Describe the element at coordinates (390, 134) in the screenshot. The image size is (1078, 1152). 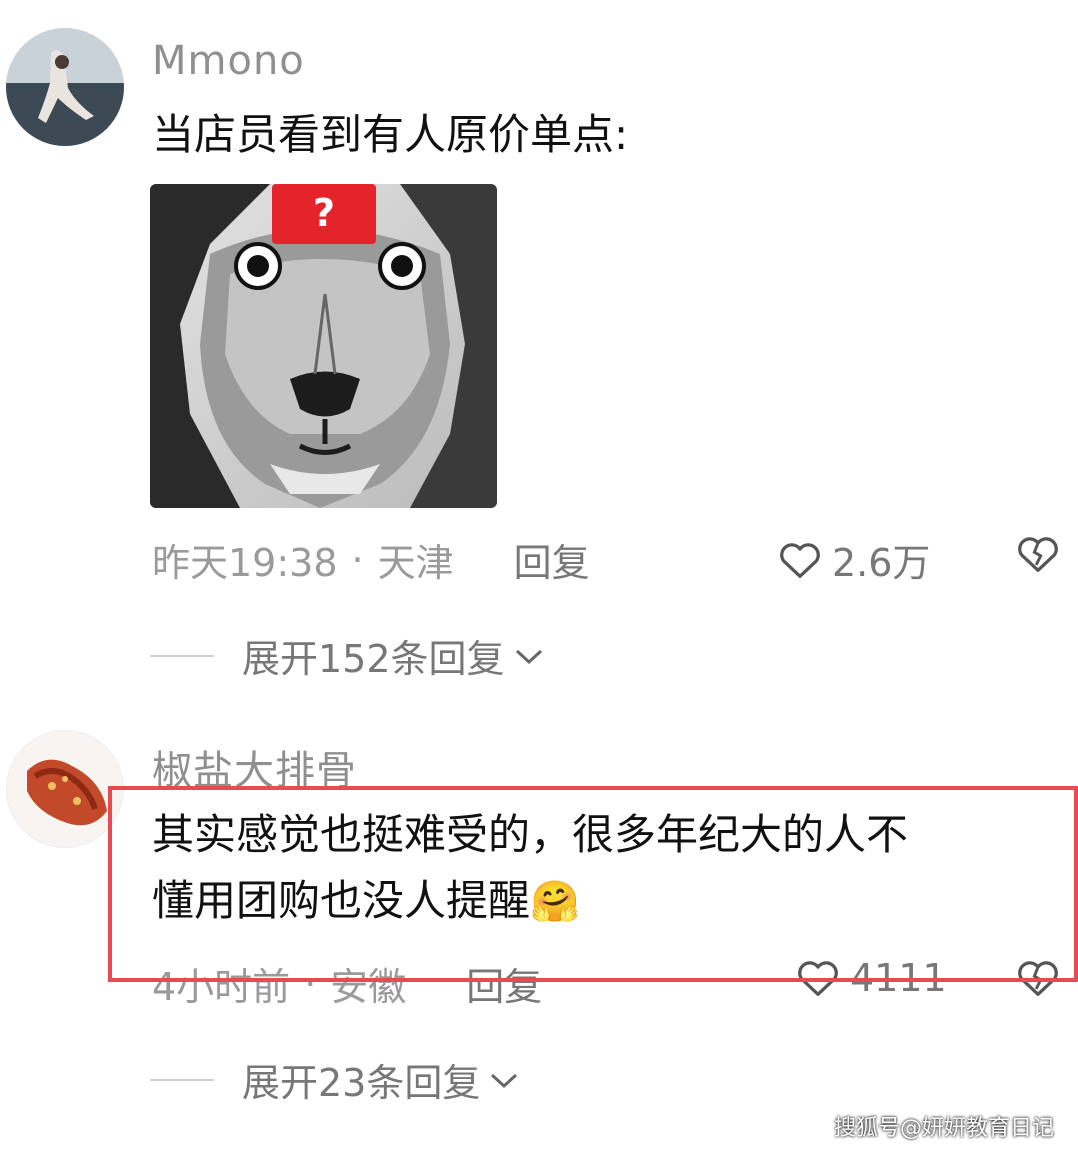
I see `comment-text: 当店员看到有人原价单点:` at that location.